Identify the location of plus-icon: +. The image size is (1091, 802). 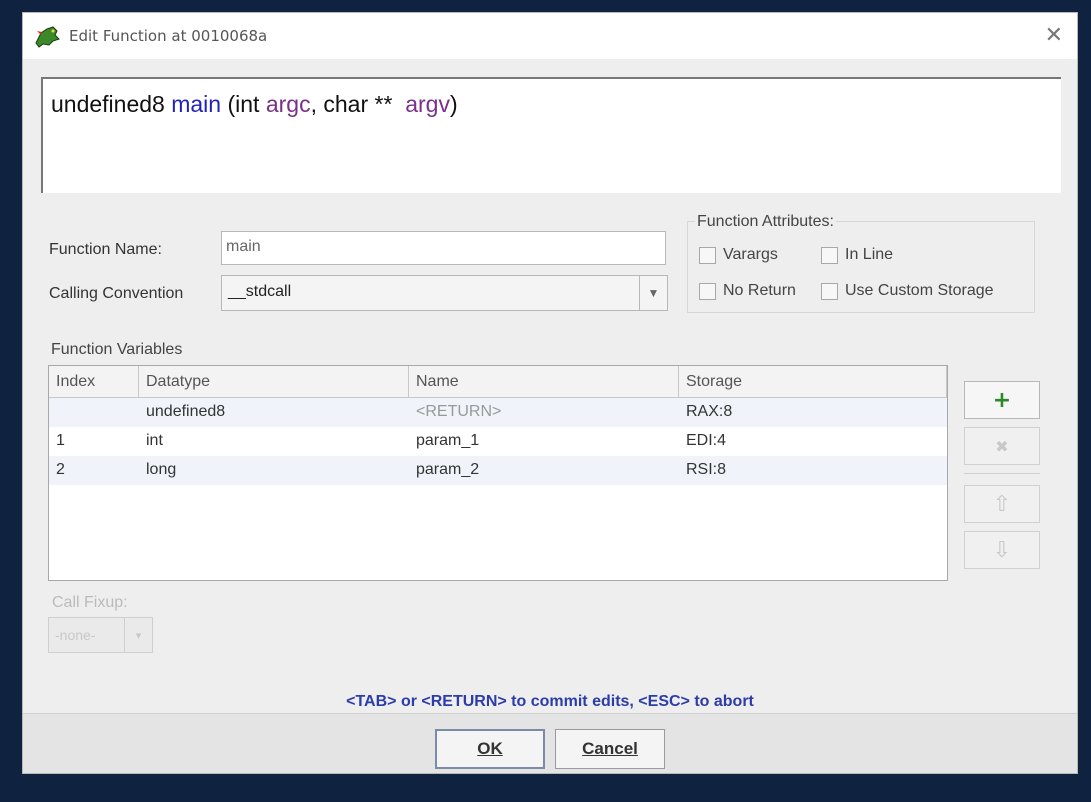
(1002, 400).